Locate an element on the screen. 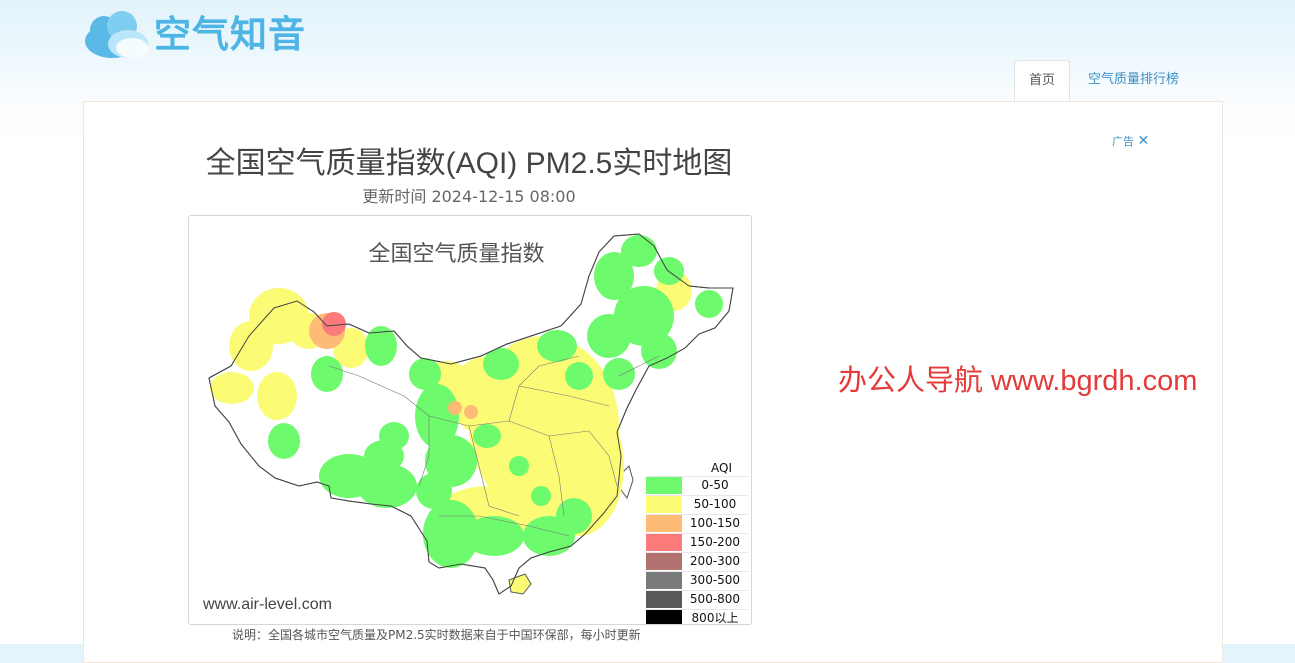 The width and height of the screenshot is (1295, 663). legend-item: 0-50 is located at coordinates (697, 485).